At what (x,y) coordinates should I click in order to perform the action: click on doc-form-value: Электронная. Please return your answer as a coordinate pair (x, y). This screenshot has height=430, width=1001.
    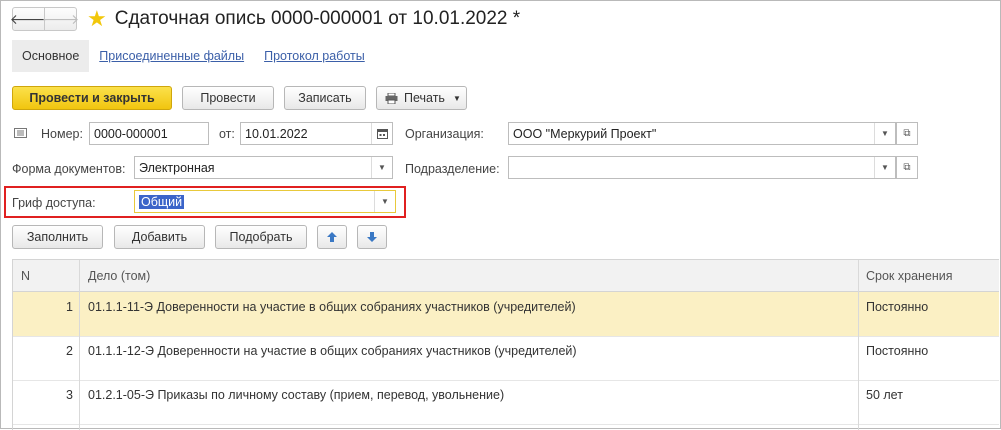
    Looking at the image, I should click on (177, 167).